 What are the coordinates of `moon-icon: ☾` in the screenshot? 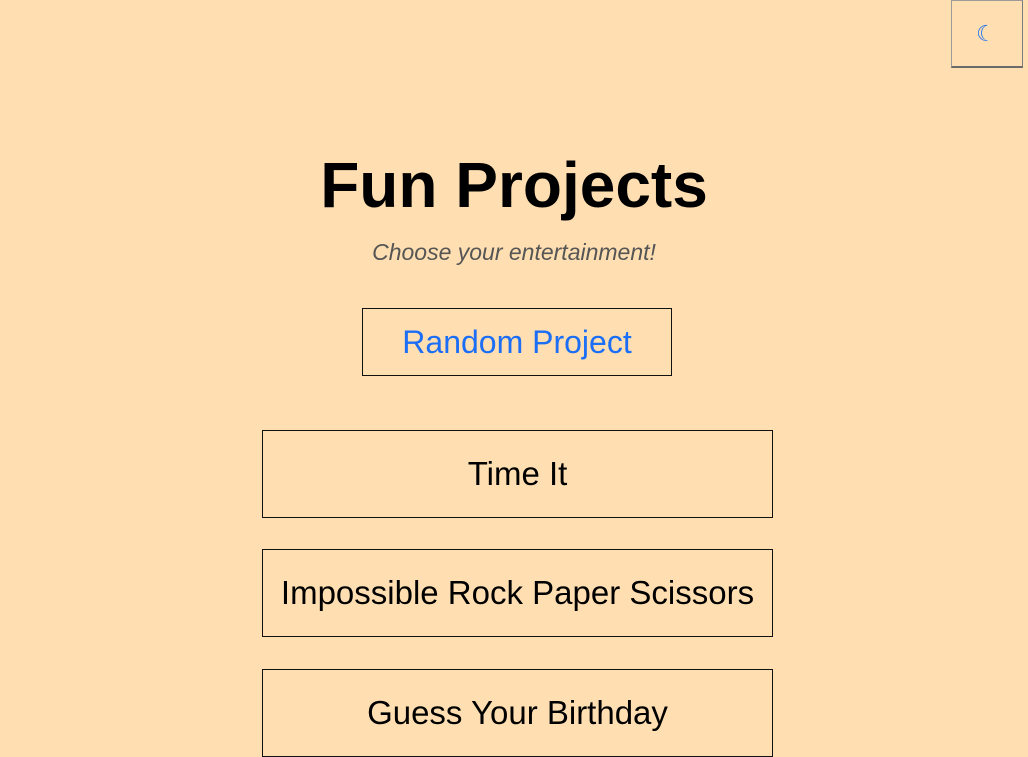 It's located at (986, 34).